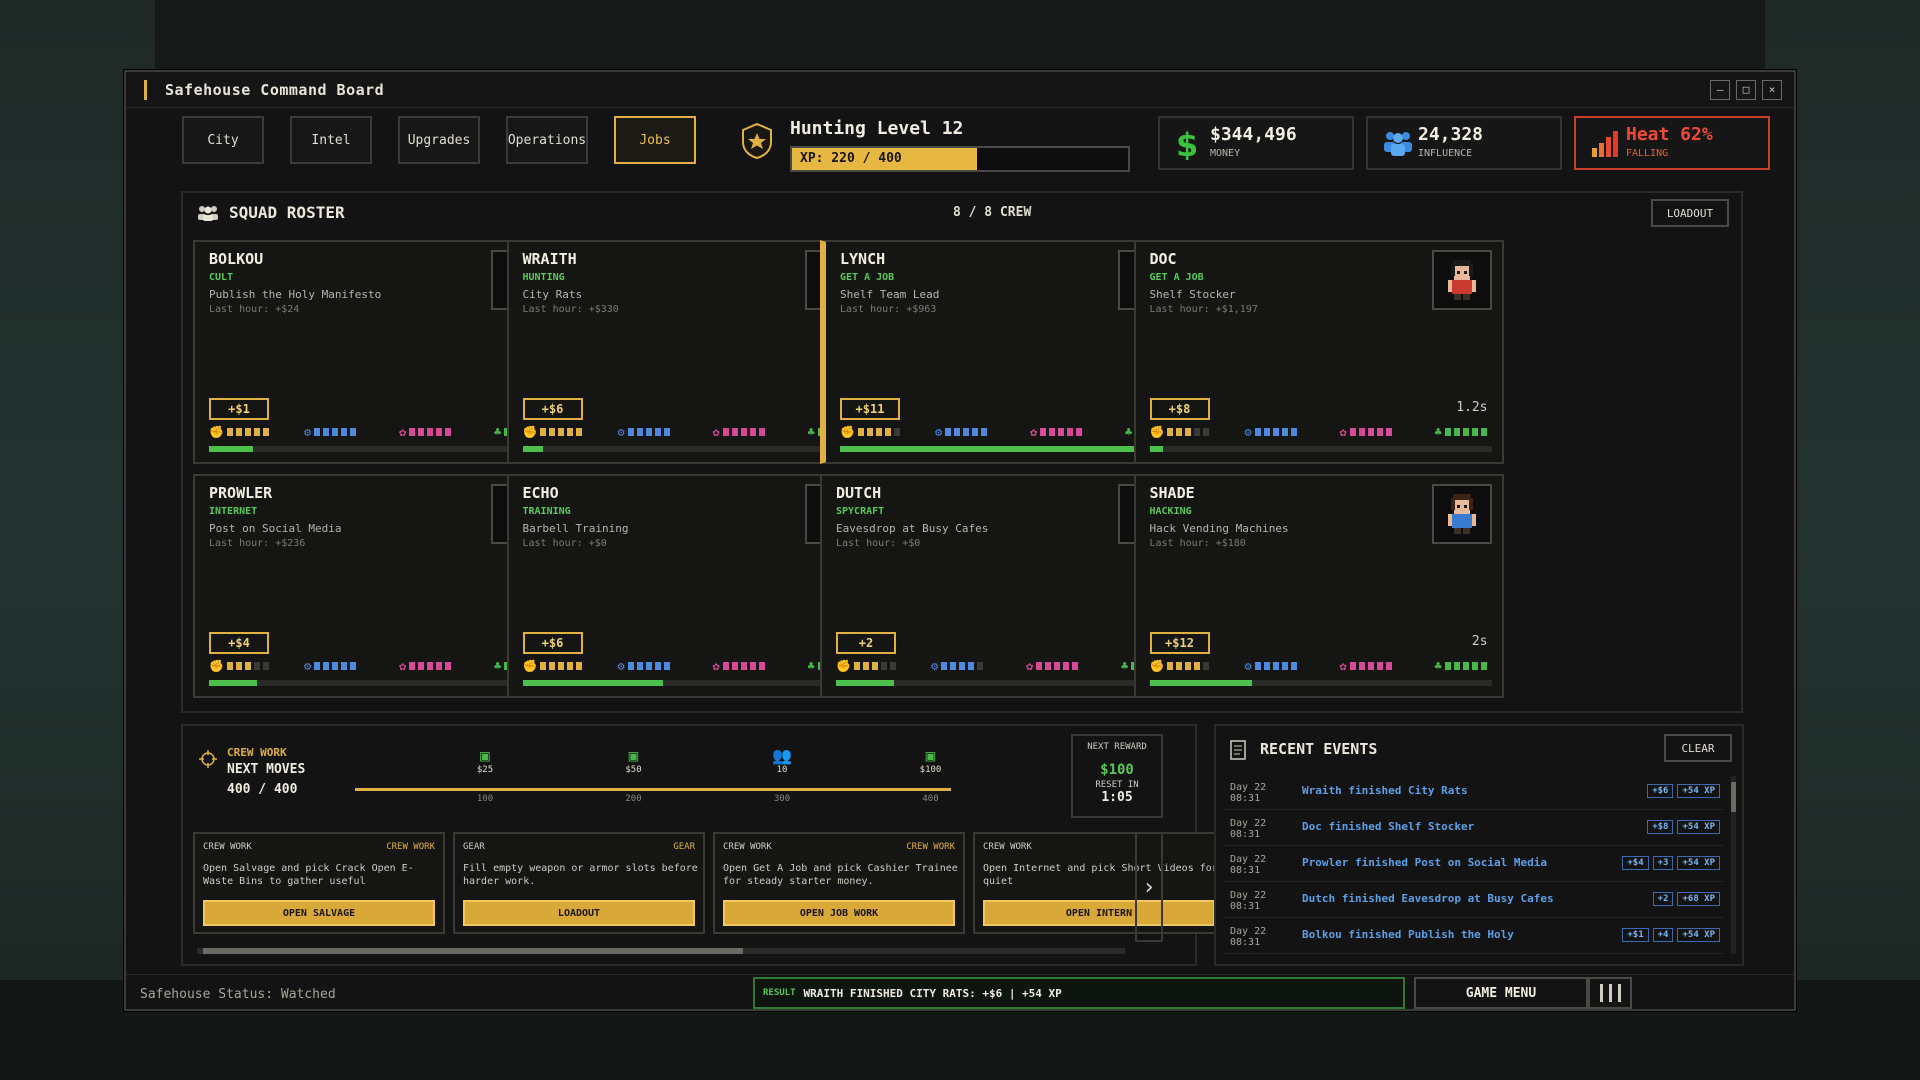  I want to click on influence-value: 24,328, so click(1451, 134).